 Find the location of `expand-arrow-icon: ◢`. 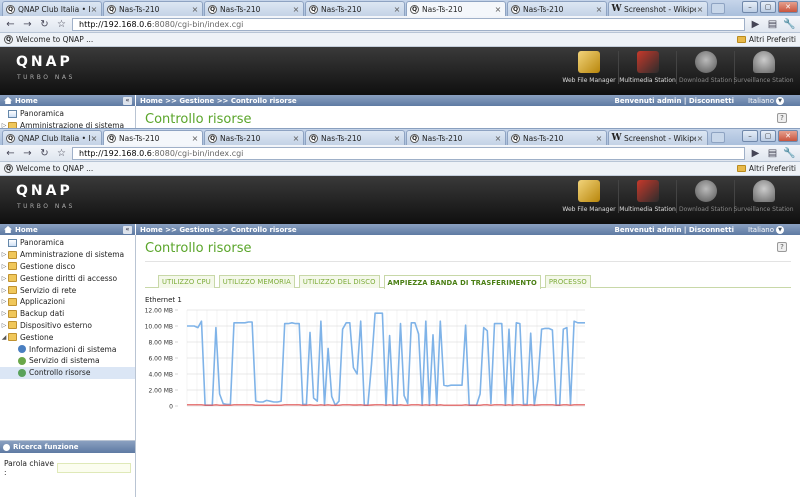

expand-arrow-icon: ◢ is located at coordinates (4, 337).